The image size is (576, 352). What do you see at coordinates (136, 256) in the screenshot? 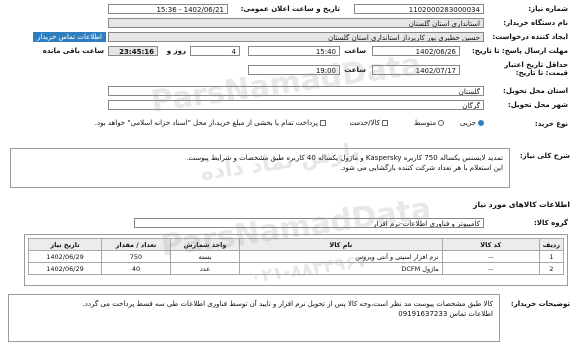
I see `cell-quantity: 750` at bounding box center [136, 256].